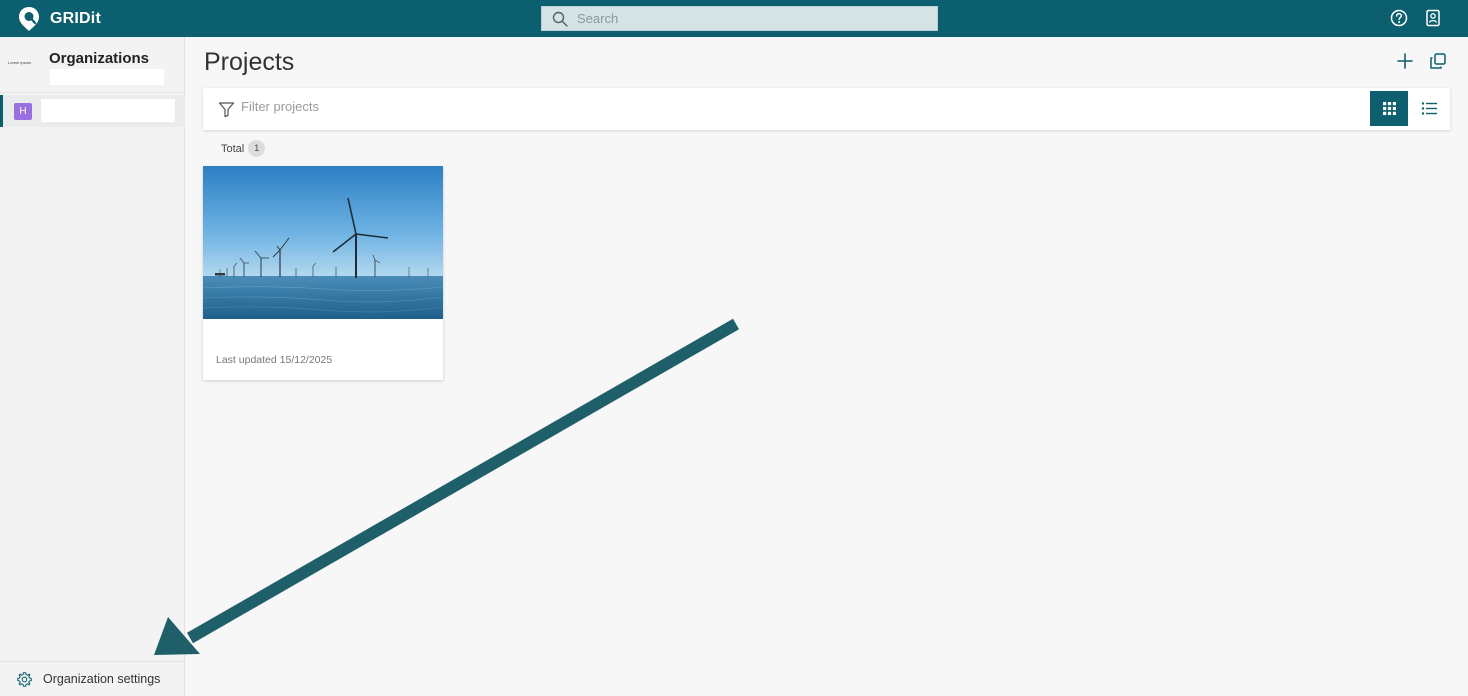  What do you see at coordinates (1433, 18) in the screenshot?
I see `contact-card-icon` at bounding box center [1433, 18].